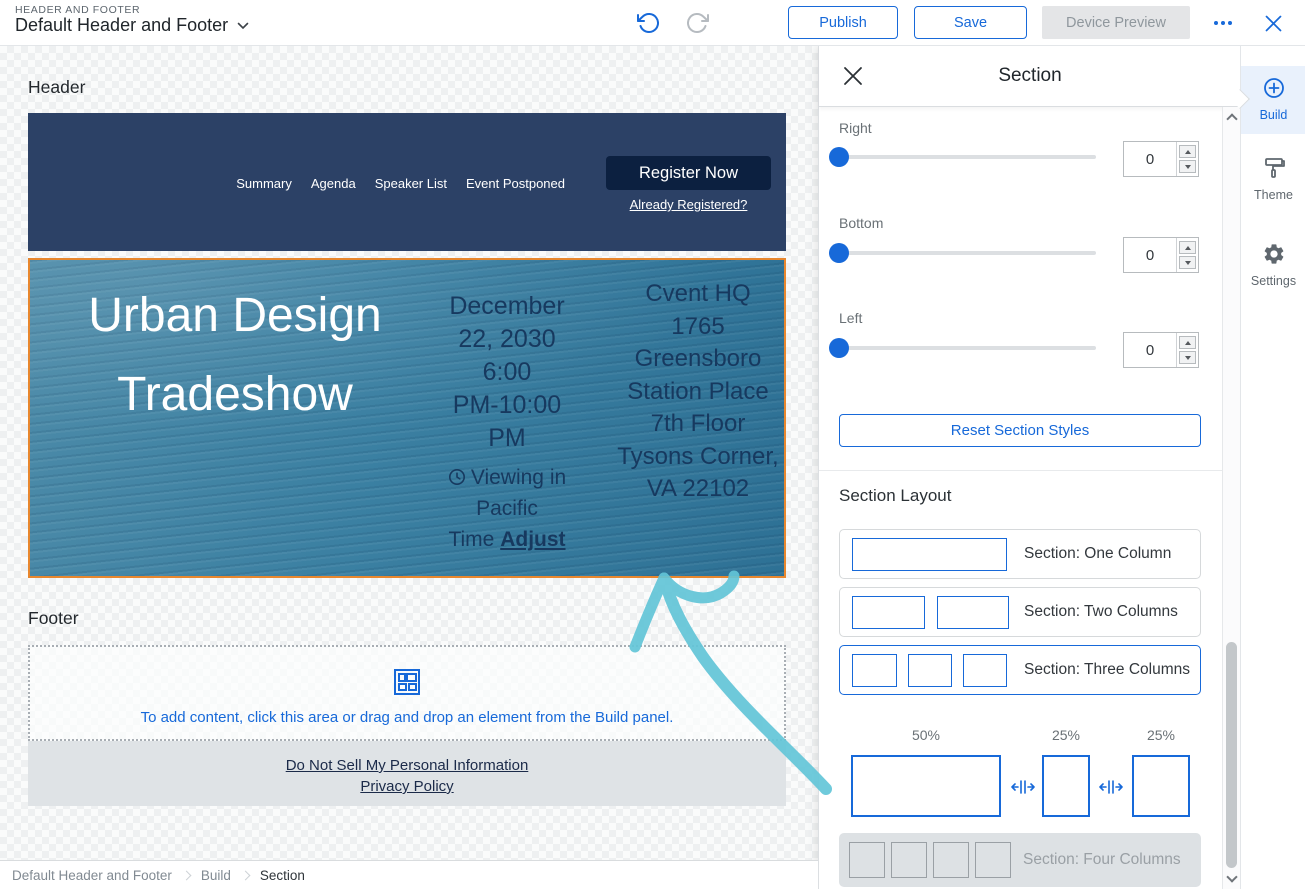 Image resolution: width=1305 pixels, height=889 pixels. I want to click on reset-section-styles-button: Reset Section Styles, so click(1020, 430).